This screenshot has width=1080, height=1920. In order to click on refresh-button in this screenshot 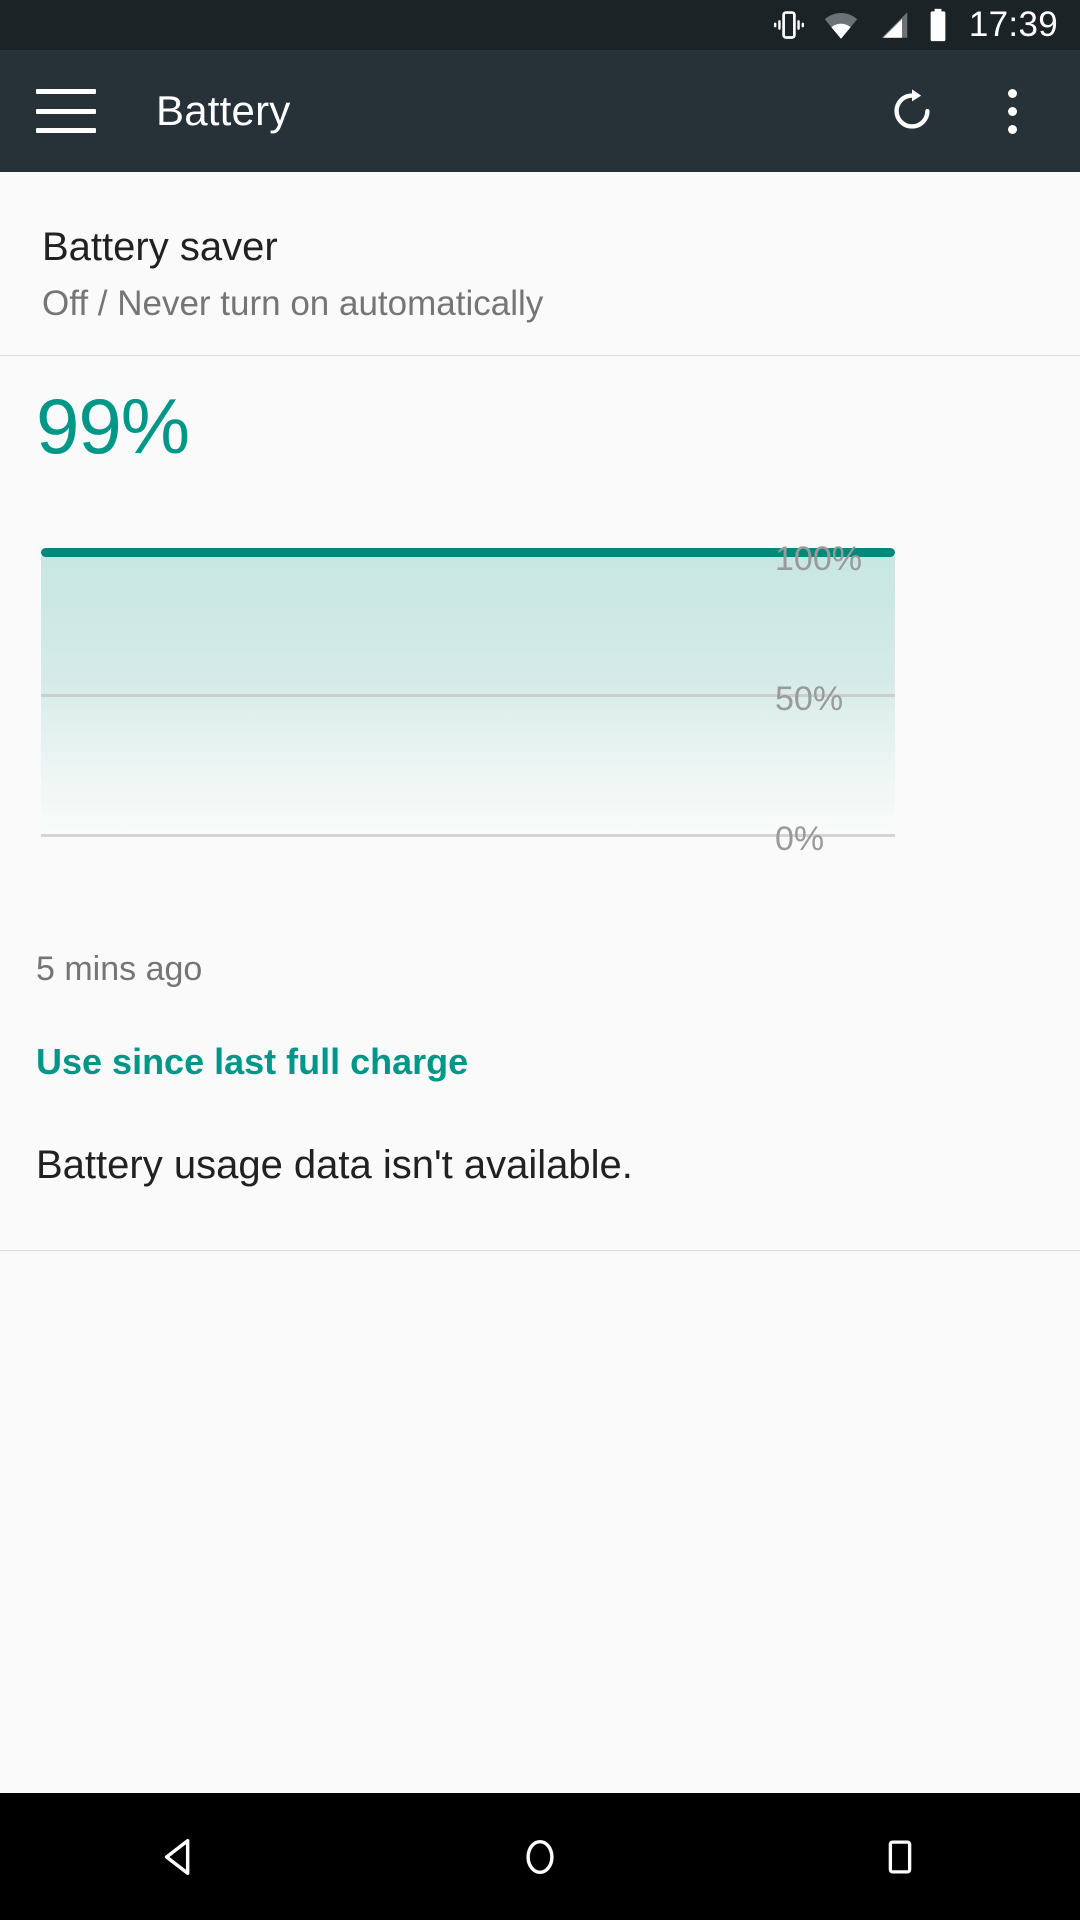, I will do `click(912, 111)`.